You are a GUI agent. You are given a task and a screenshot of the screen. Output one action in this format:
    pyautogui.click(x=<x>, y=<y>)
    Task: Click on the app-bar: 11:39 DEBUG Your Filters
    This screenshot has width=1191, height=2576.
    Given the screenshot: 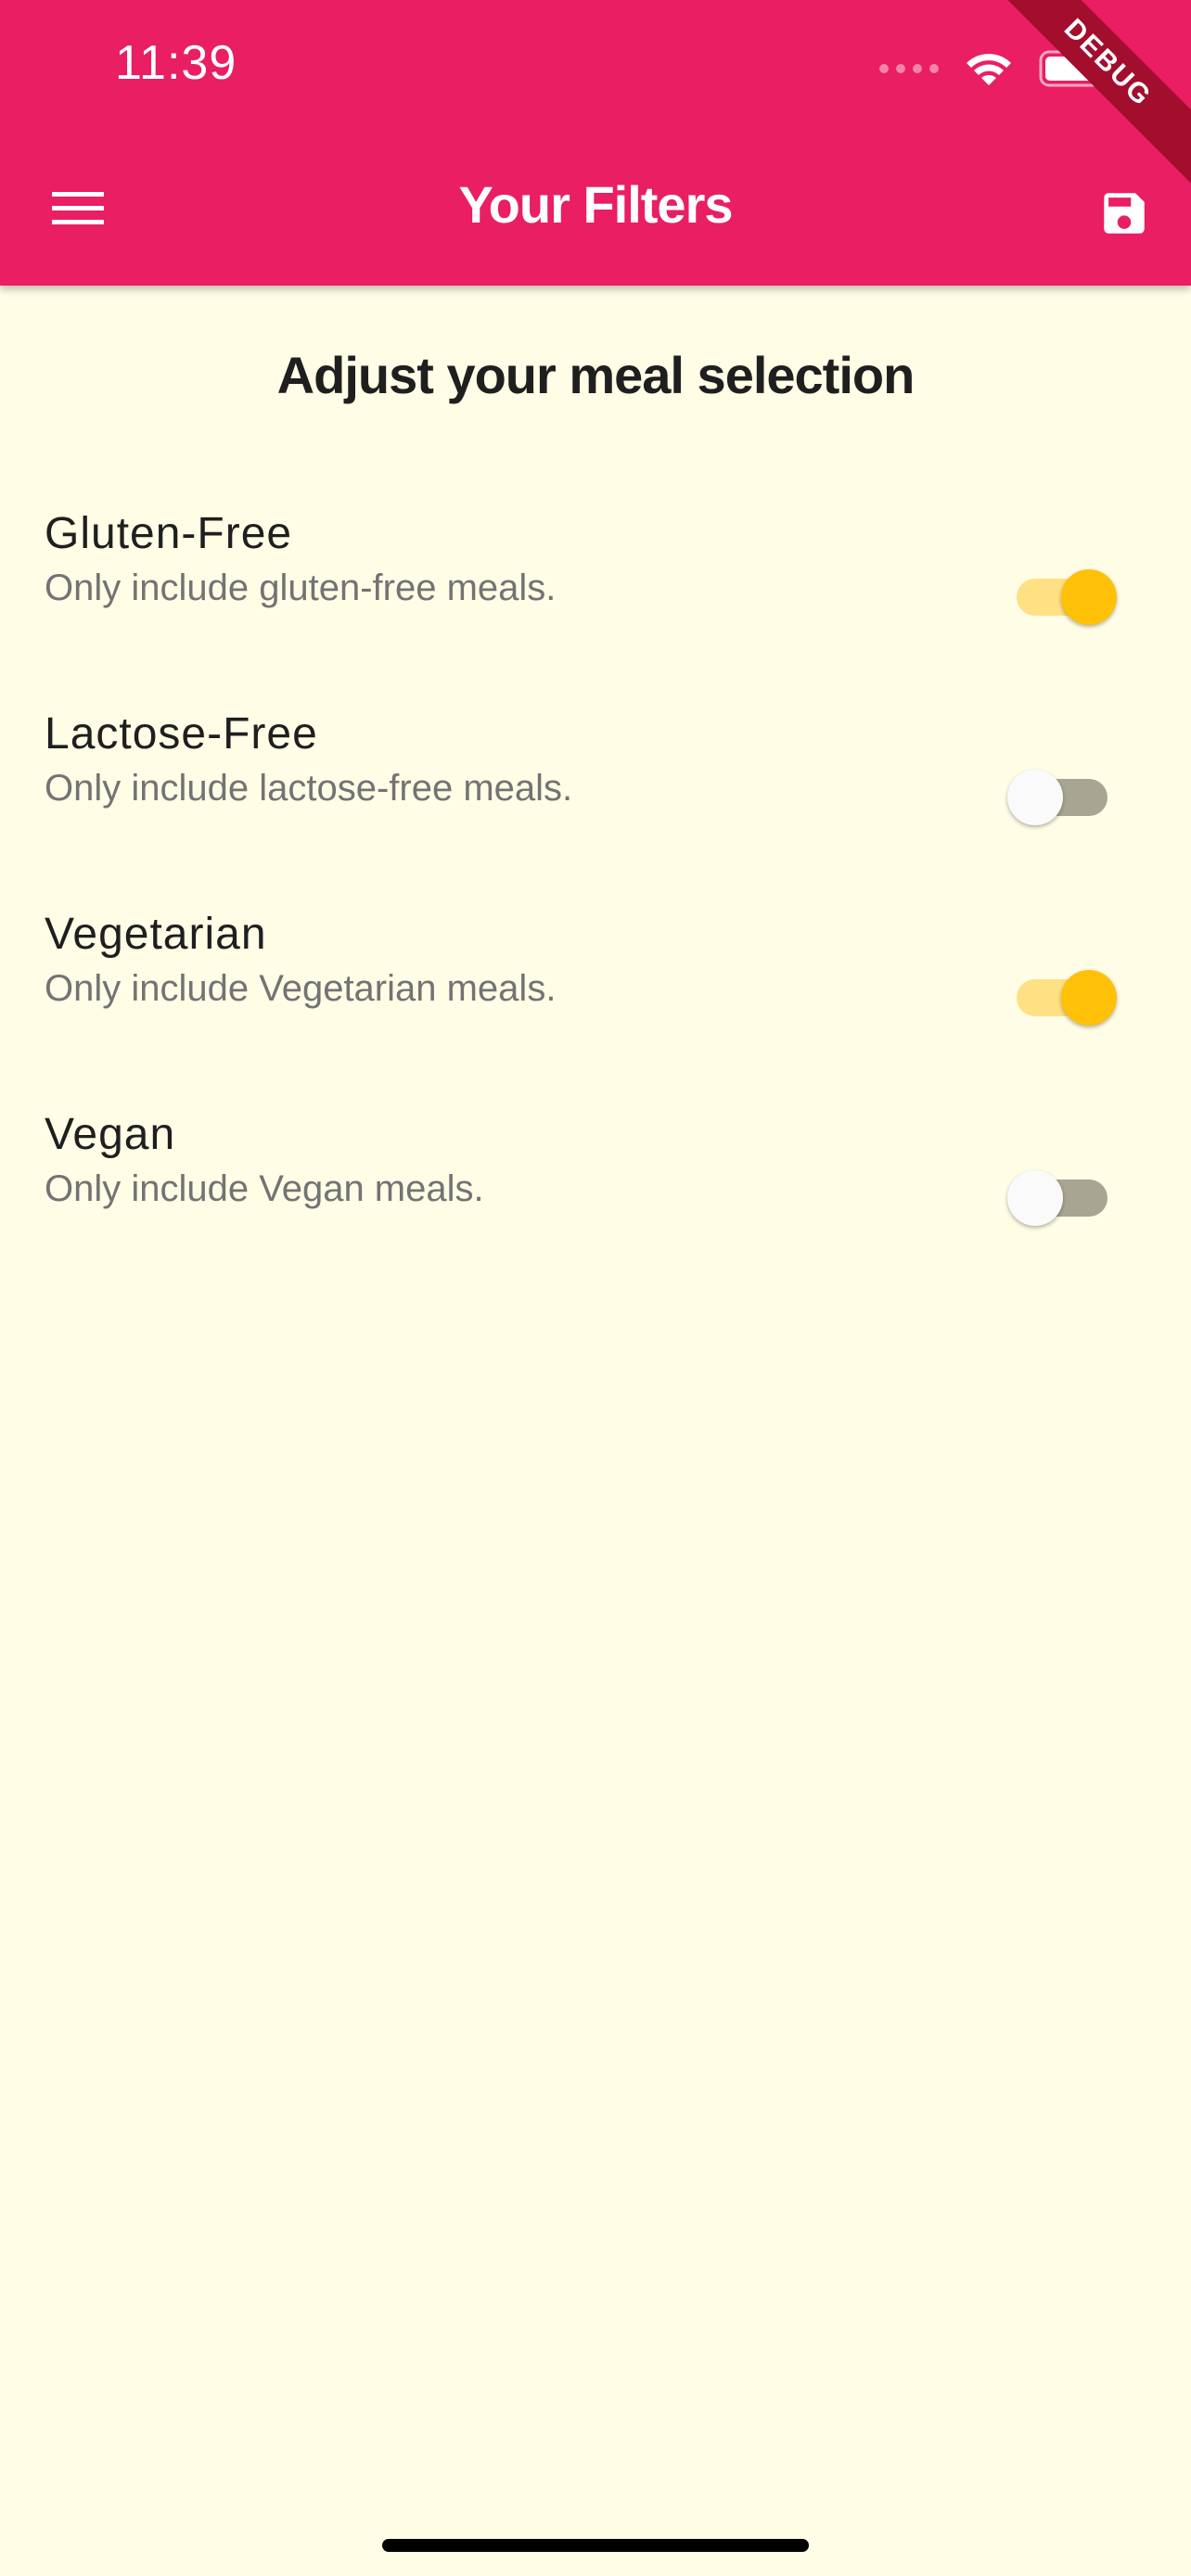 What is the action you would take?
    pyautogui.click(x=595, y=143)
    